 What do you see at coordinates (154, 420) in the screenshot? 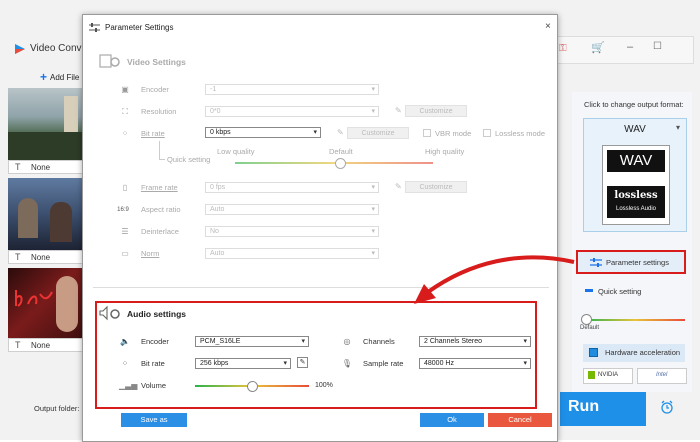
I see `save-as-button: Save as` at bounding box center [154, 420].